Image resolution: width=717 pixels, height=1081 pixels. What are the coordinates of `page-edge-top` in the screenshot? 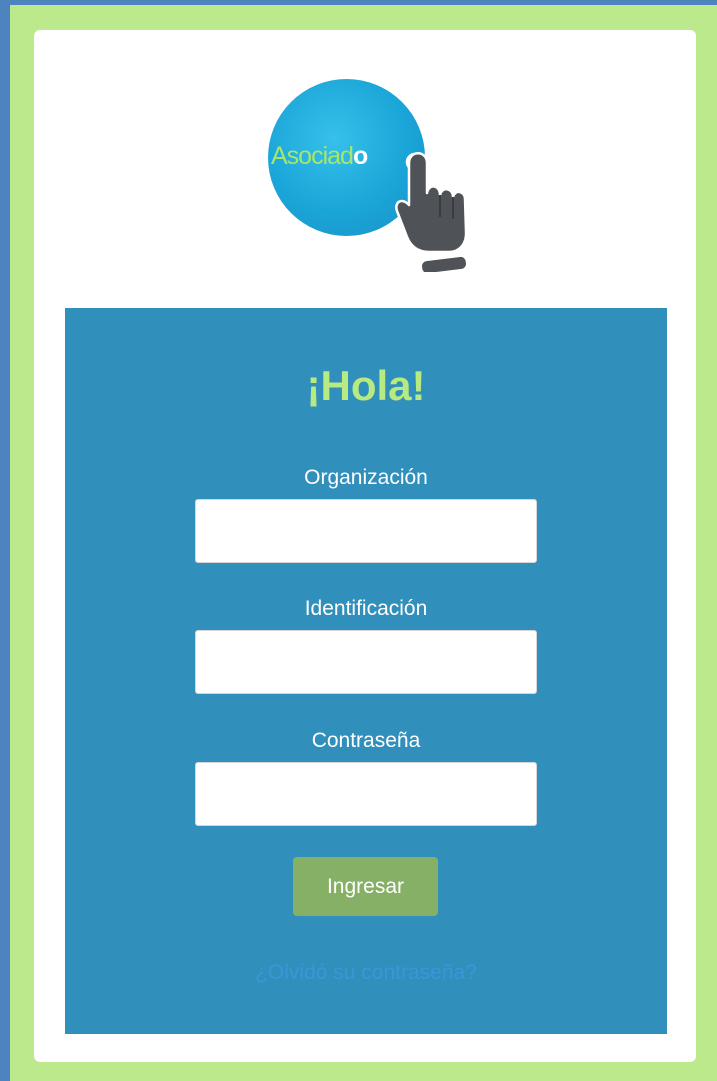 It's located at (358, 2).